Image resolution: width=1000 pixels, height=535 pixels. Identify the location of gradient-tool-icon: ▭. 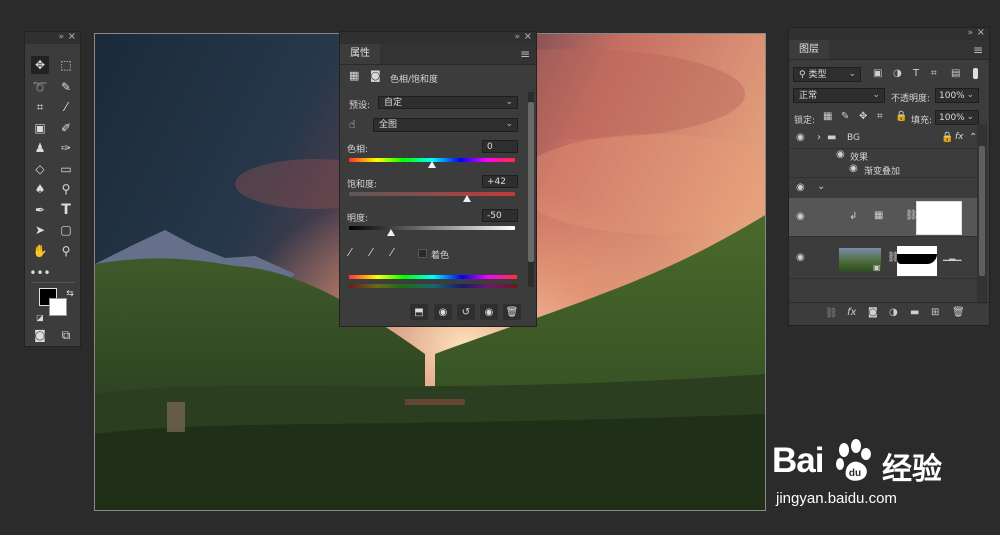
(66, 169).